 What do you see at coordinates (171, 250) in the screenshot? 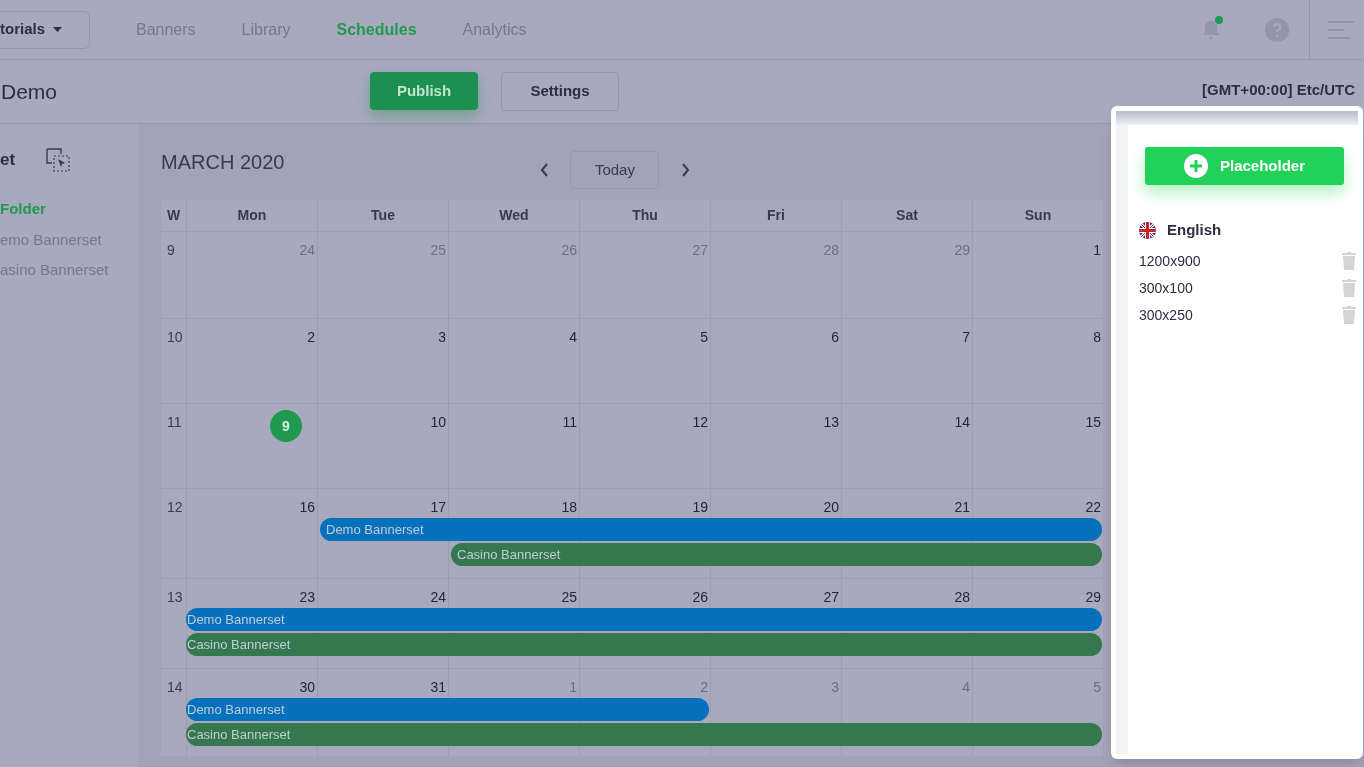
I see `week-number: 9` at bounding box center [171, 250].